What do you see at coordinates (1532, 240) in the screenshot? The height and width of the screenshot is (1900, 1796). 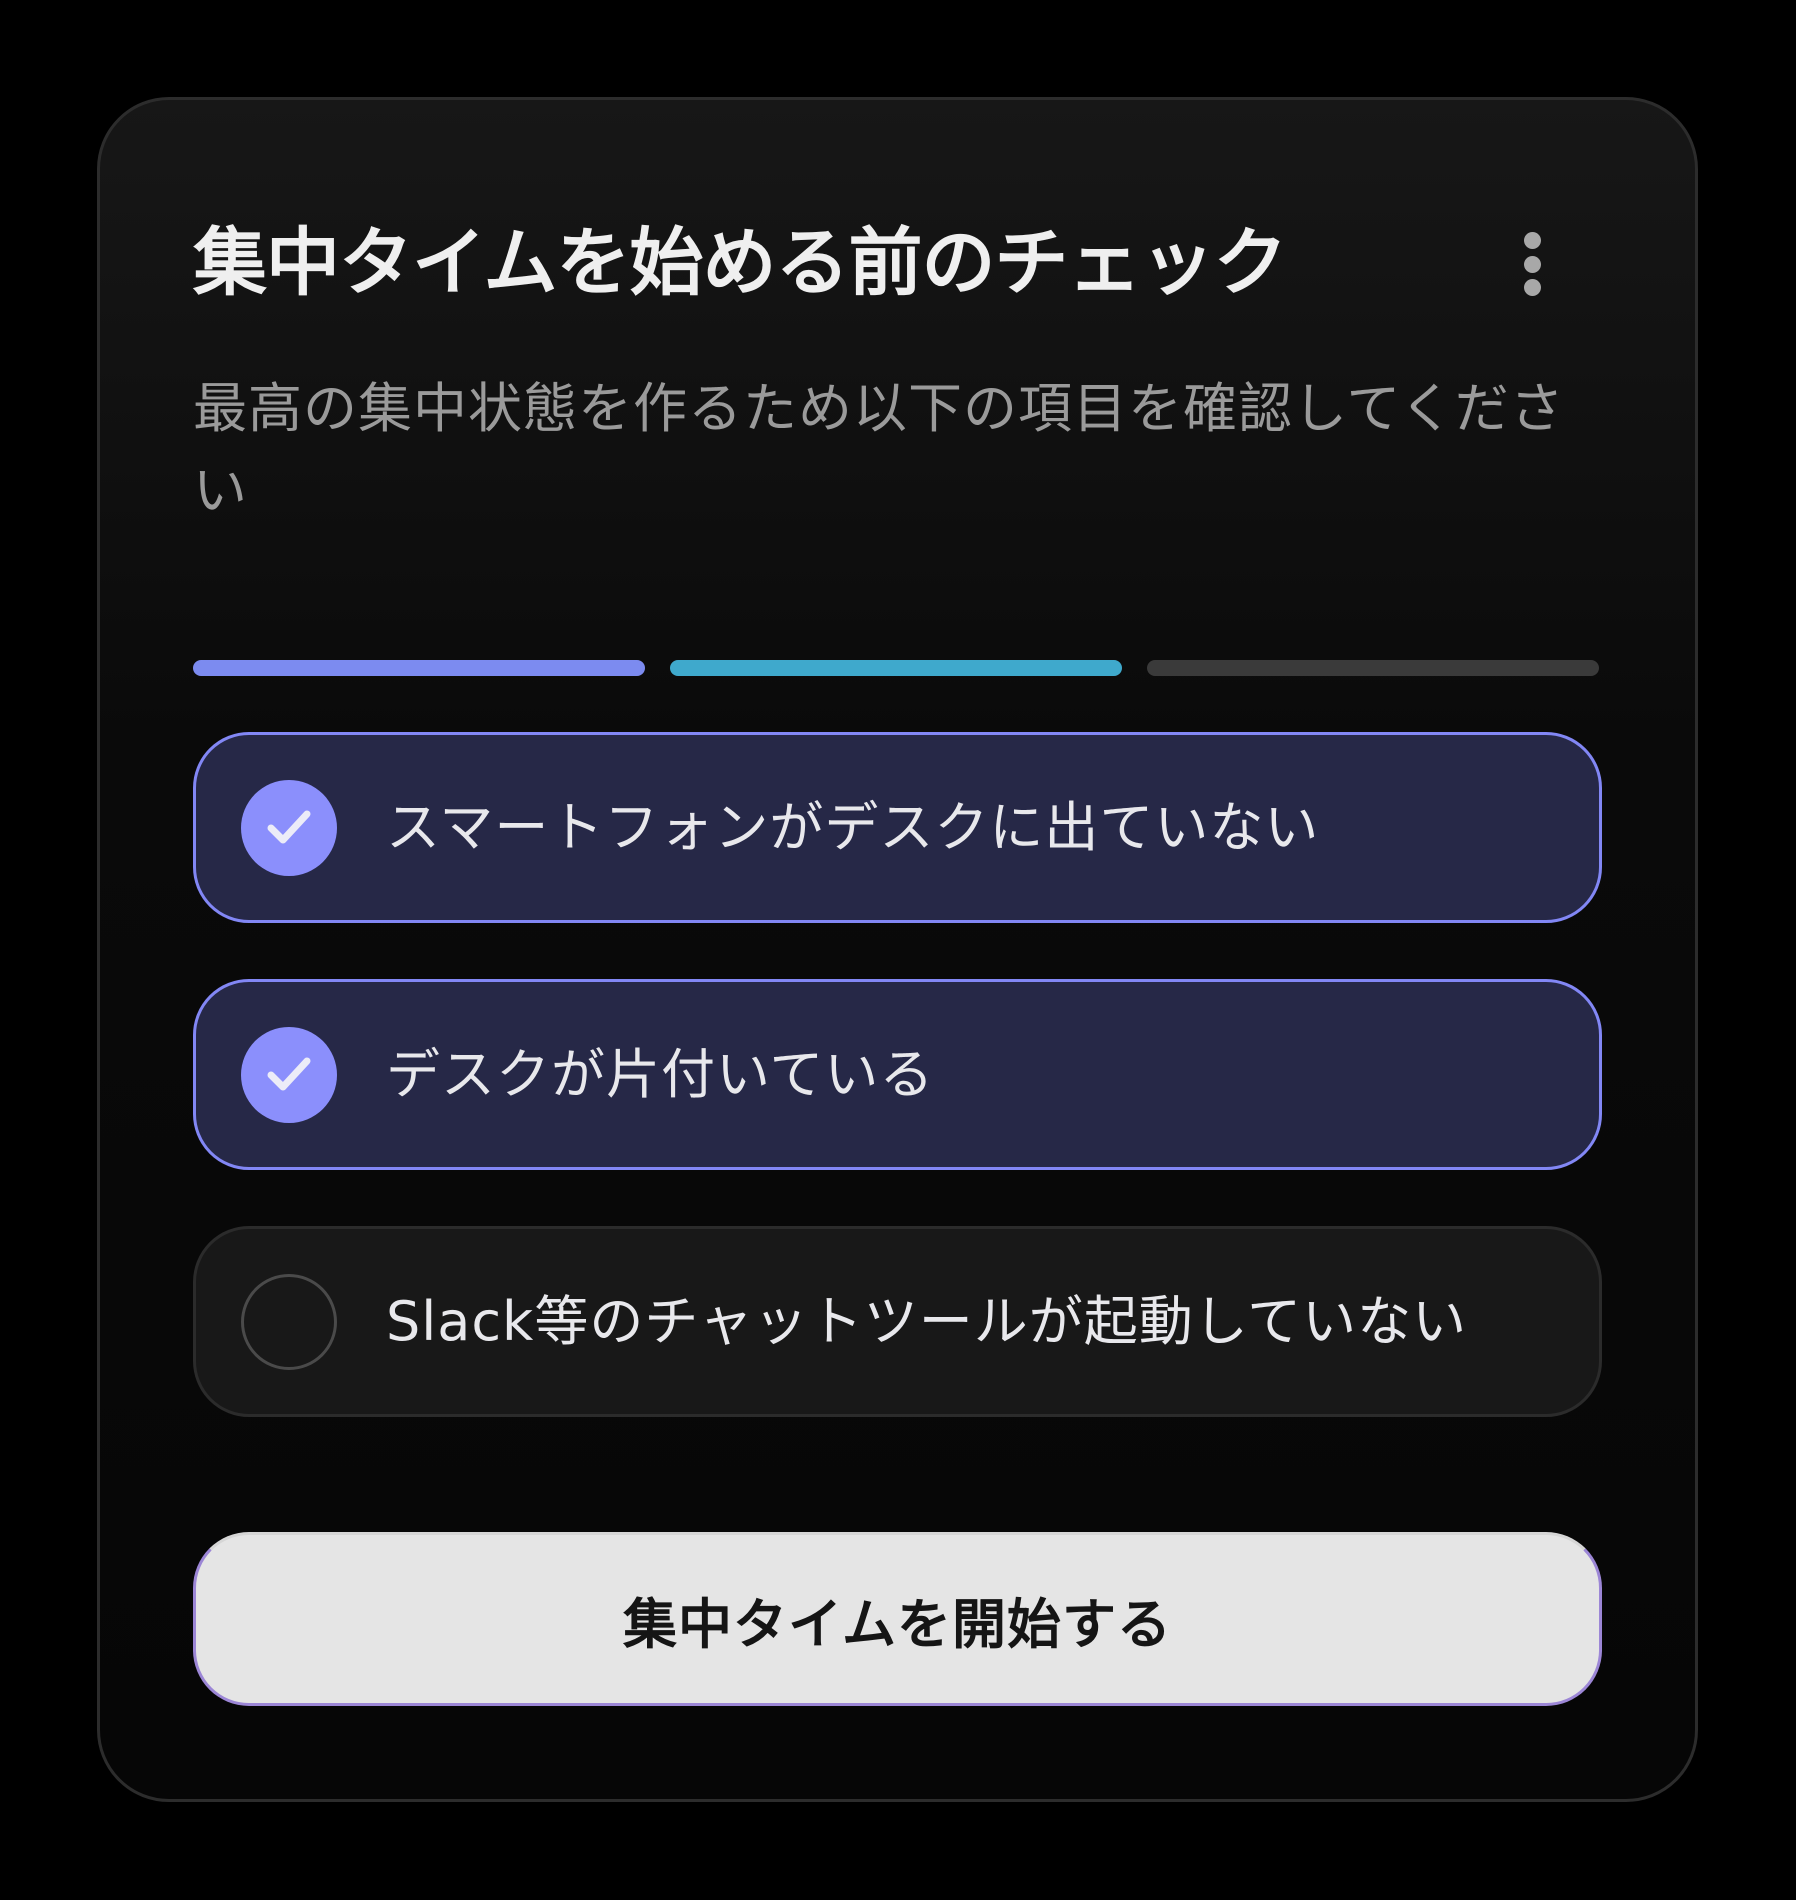 I see `more-vertical-icon` at bounding box center [1532, 240].